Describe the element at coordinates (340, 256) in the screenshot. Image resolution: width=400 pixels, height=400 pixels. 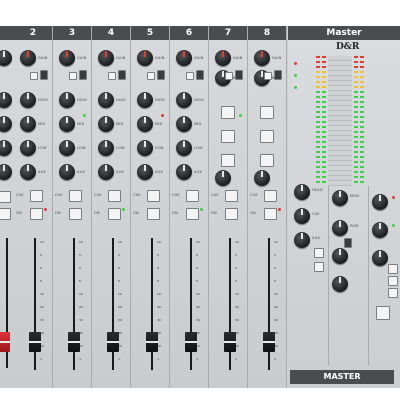
I see `master-level-knob` at that location.